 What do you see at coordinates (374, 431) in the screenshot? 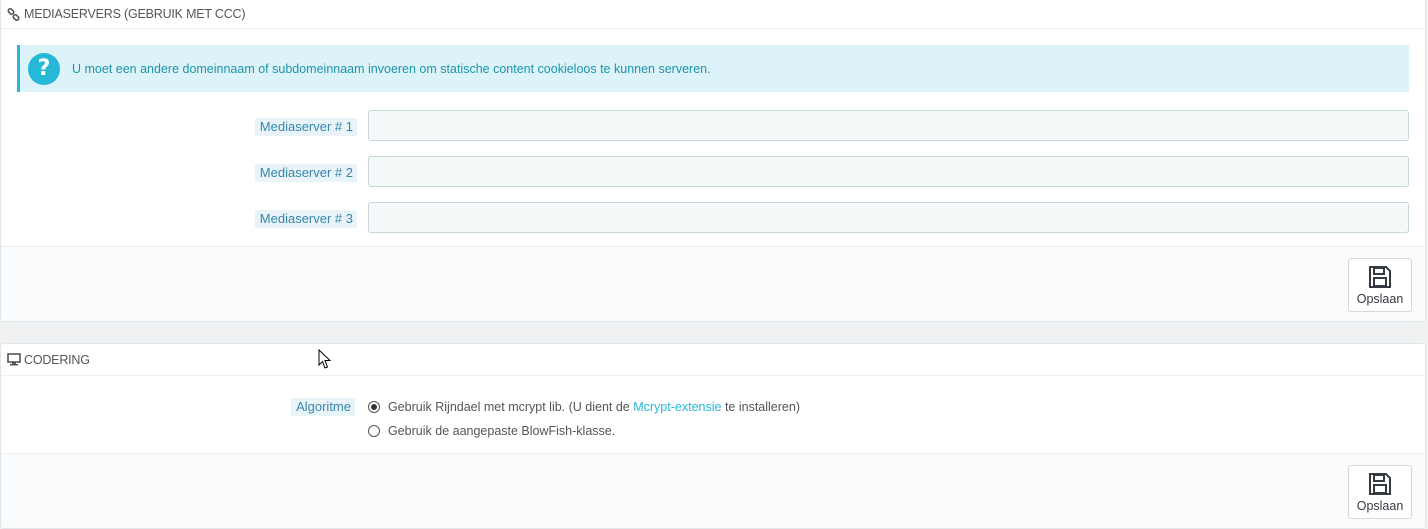
I see `blowfish-radio` at bounding box center [374, 431].